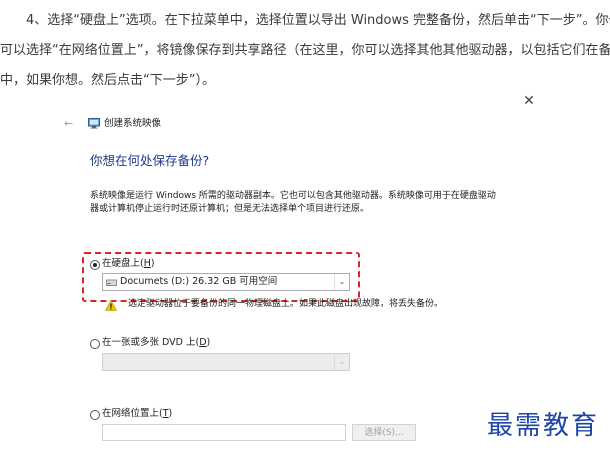 The width and height of the screenshot is (610, 458). I want to click on warning-text: 选定驱动器位于要备份的同一物理磁盘上。如果此磁盘出现故障，将丢失备份。, so click(286, 304).